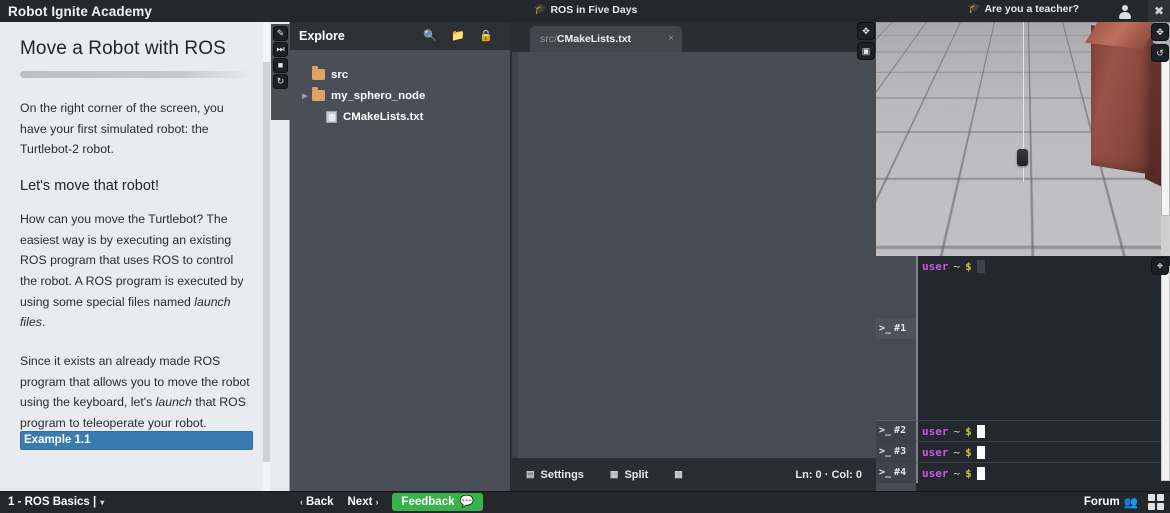 This screenshot has height=513, width=1170. Describe the element at coordinates (377, 502) in the screenshot. I see `chevron-right-icon: ›` at that location.